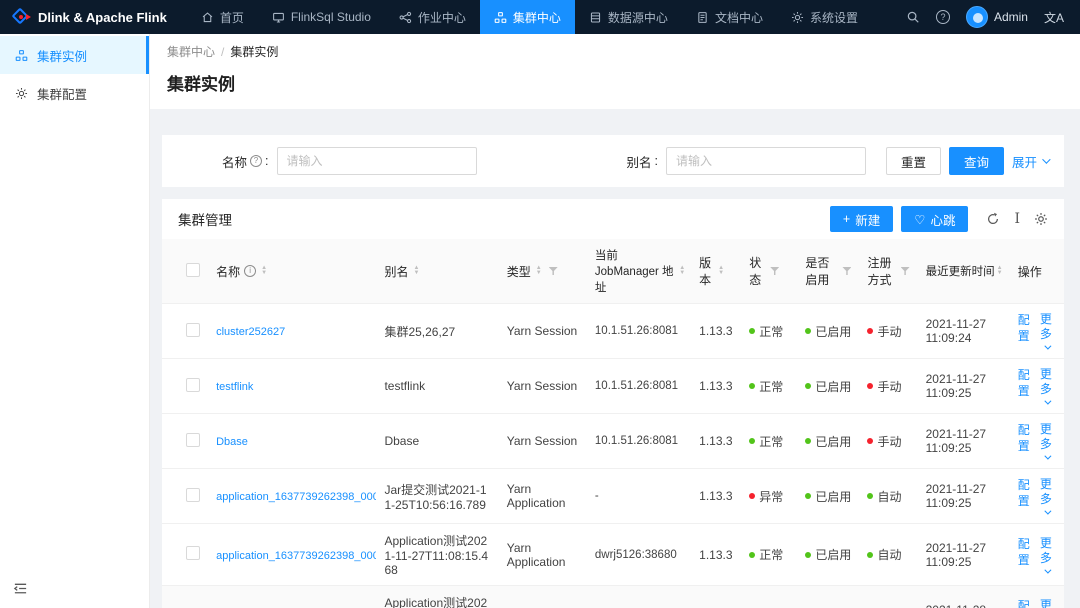 This screenshot has height=608, width=1080. I want to click on register-dot, so click(870, 554).